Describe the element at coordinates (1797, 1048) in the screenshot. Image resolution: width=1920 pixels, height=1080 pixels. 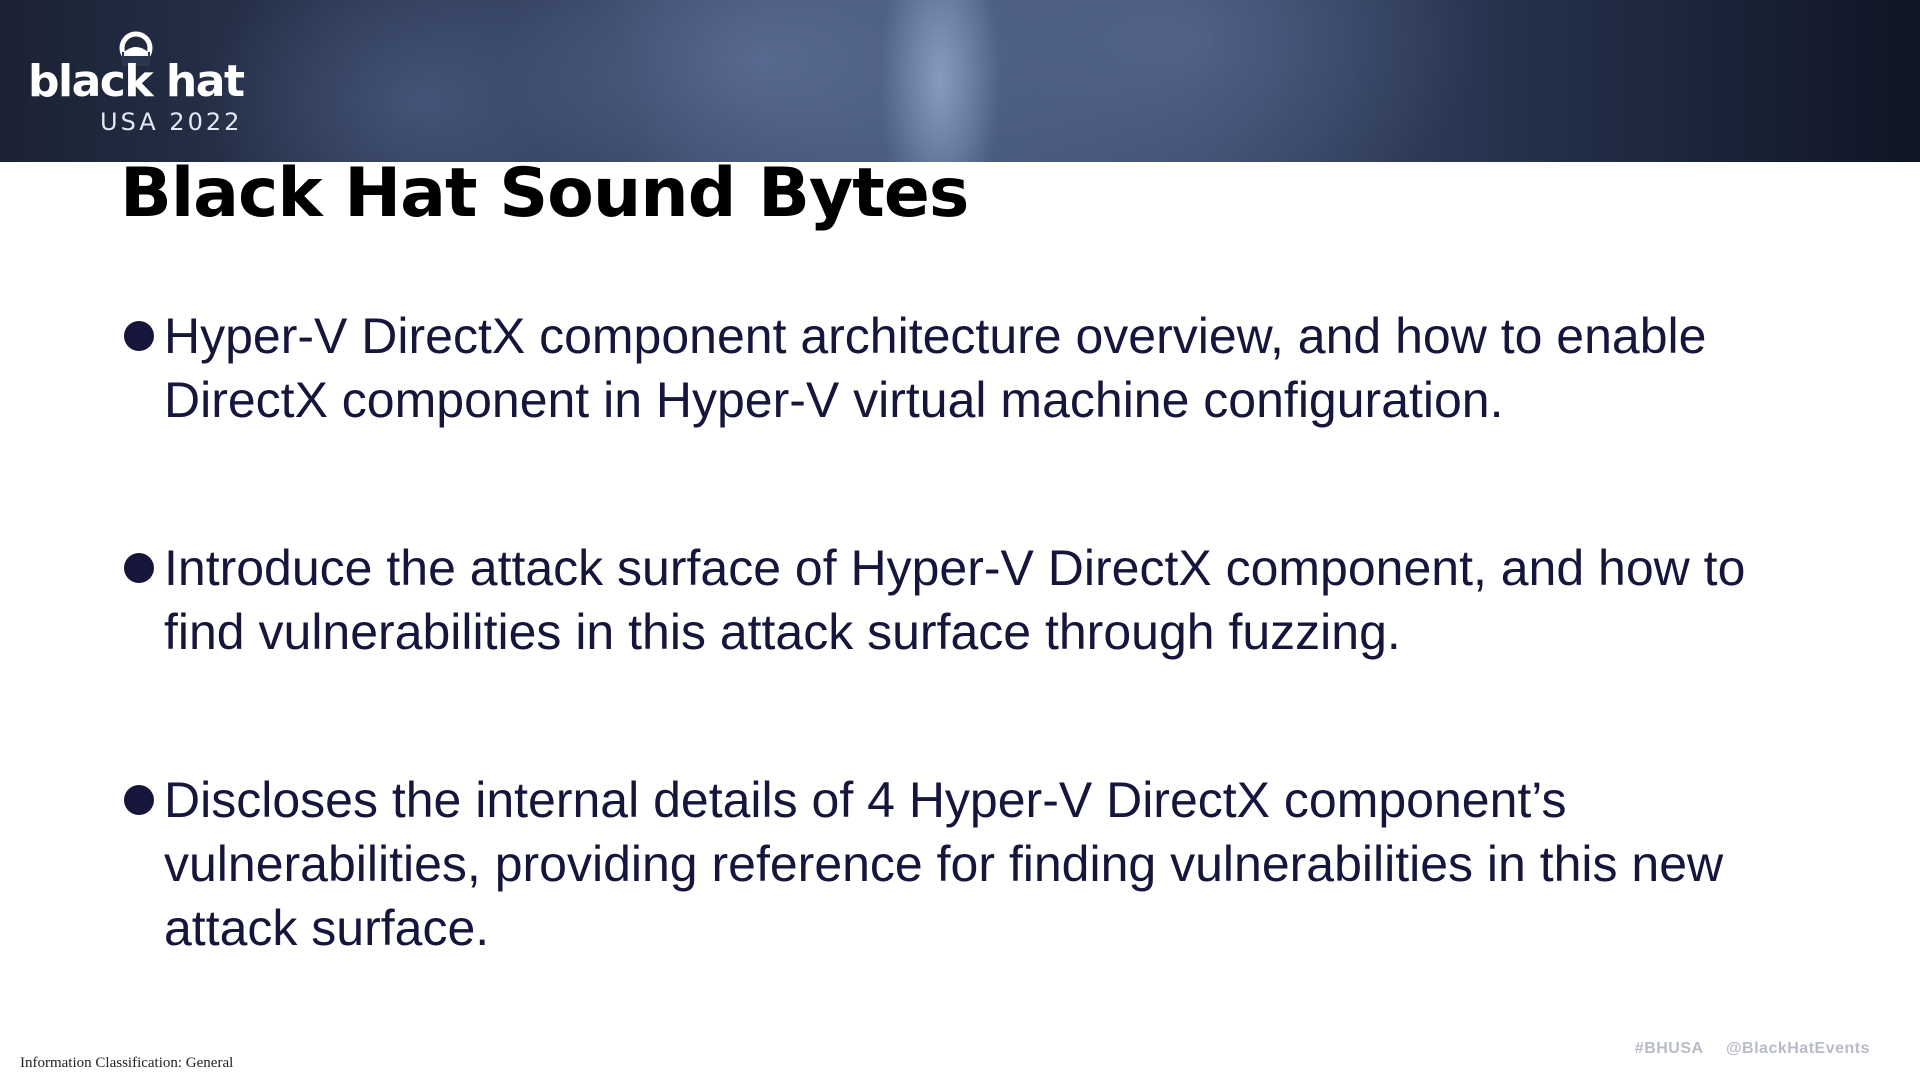
I see `twitter-handle-label: @BlackHatEvents` at that location.